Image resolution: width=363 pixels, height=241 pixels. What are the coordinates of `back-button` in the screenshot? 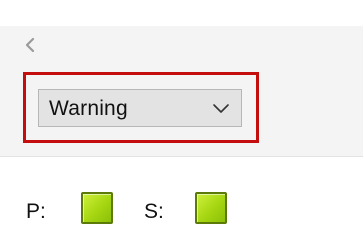 It's located at (30, 47).